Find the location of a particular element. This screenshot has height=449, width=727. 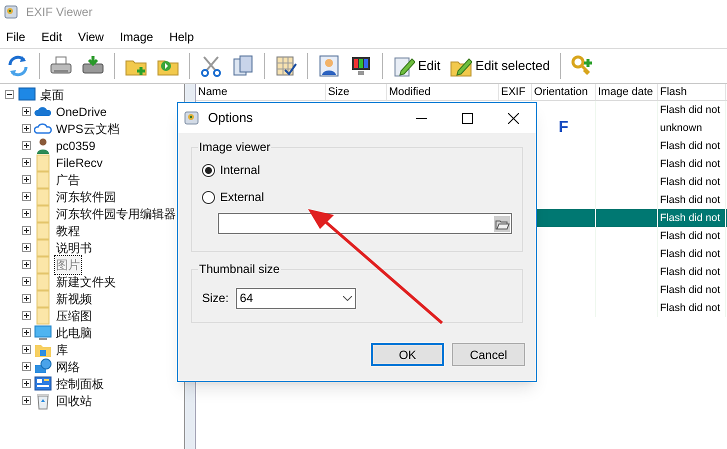

dialog-title: Options is located at coordinates (230, 118).